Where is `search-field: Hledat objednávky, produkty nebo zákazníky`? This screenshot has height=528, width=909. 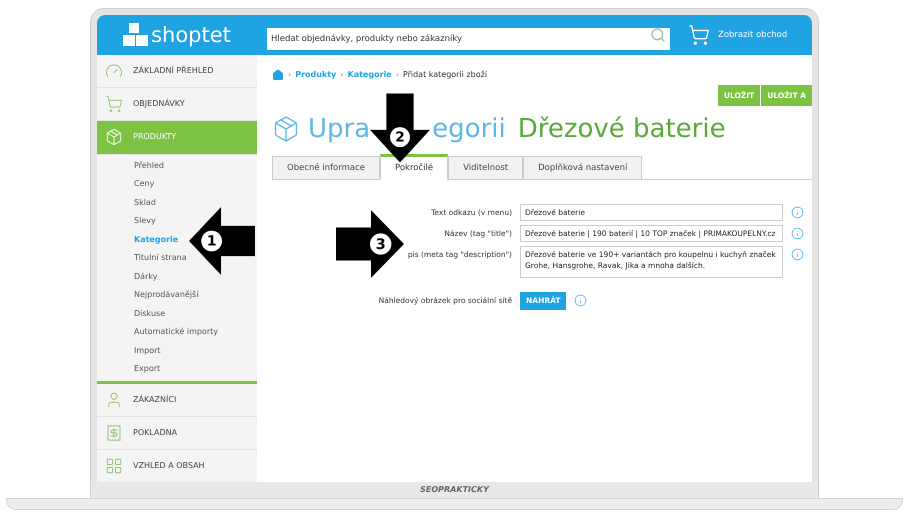 search-field: Hledat objednávky, produkty nebo zákazníky is located at coordinates (468, 39).